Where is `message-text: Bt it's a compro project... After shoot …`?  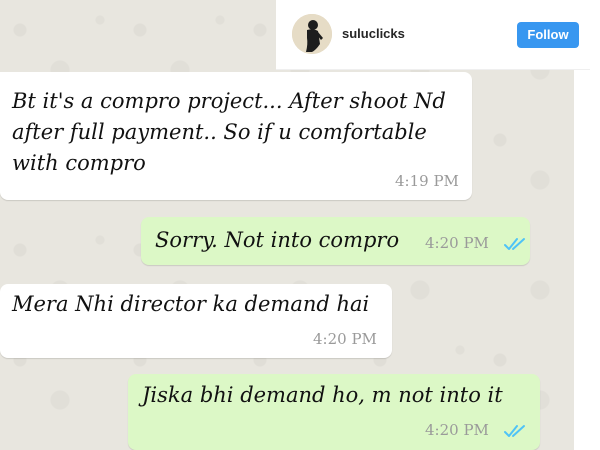
message-text: Bt it's a compro project... After shoot … is located at coordinates (229, 132).